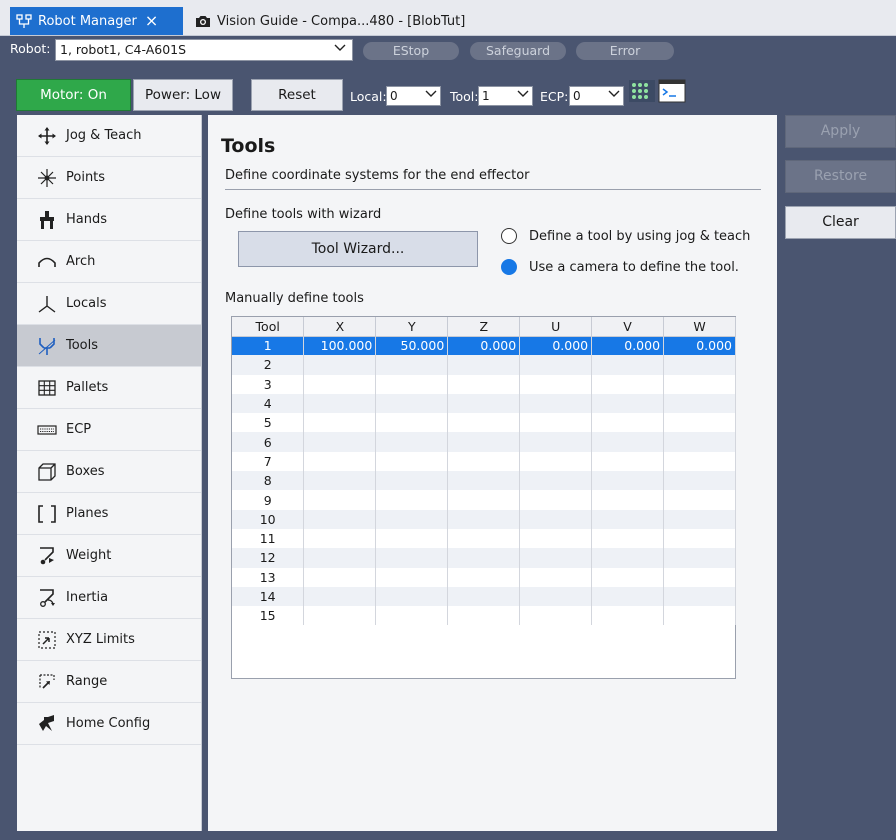 The height and width of the screenshot is (840, 896). I want to click on restore-button: Restore, so click(840, 176).